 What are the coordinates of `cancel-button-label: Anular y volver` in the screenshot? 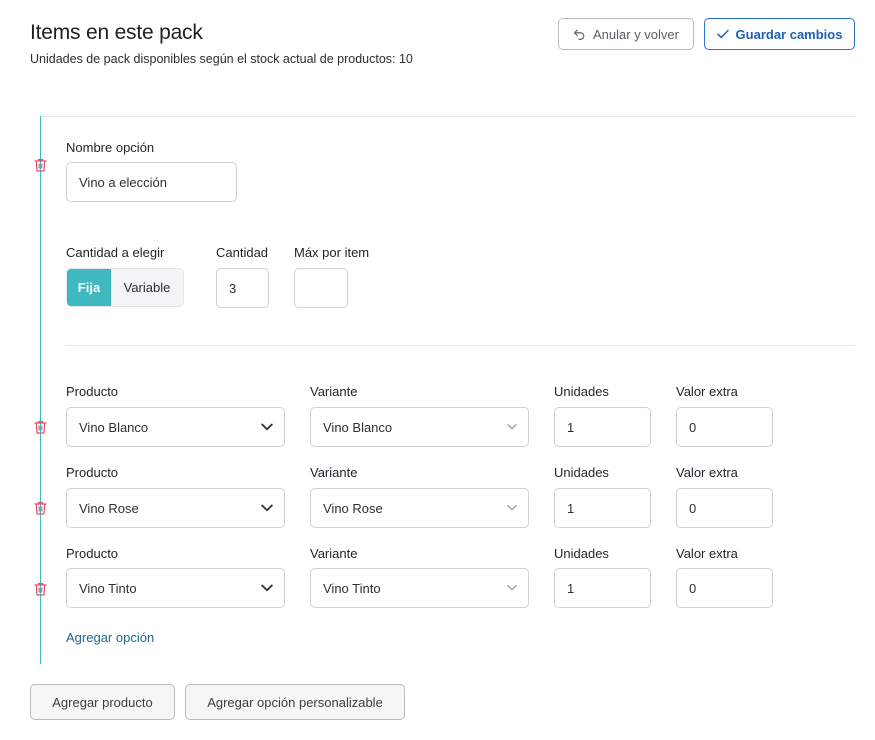 It's located at (636, 34).